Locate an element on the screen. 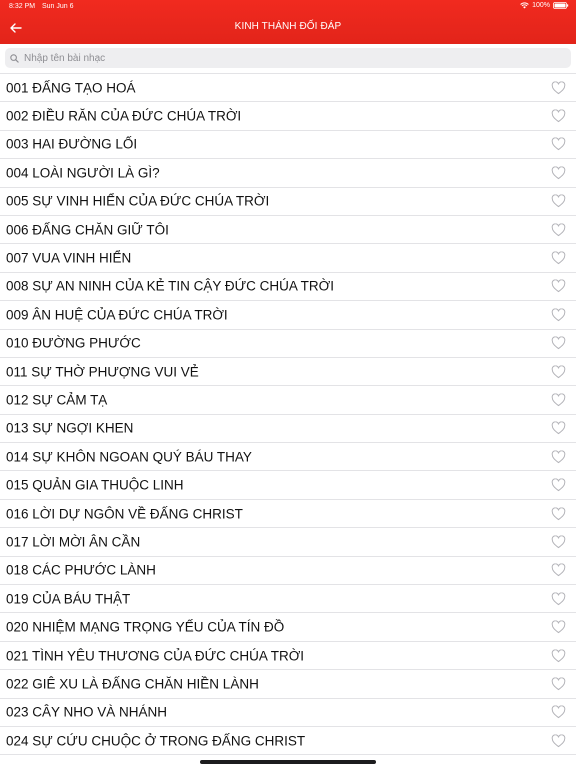  song-title: 002 ĐIỀU RĂN CỦA ĐỨC CHÚA TRỜI is located at coordinates (124, 116).